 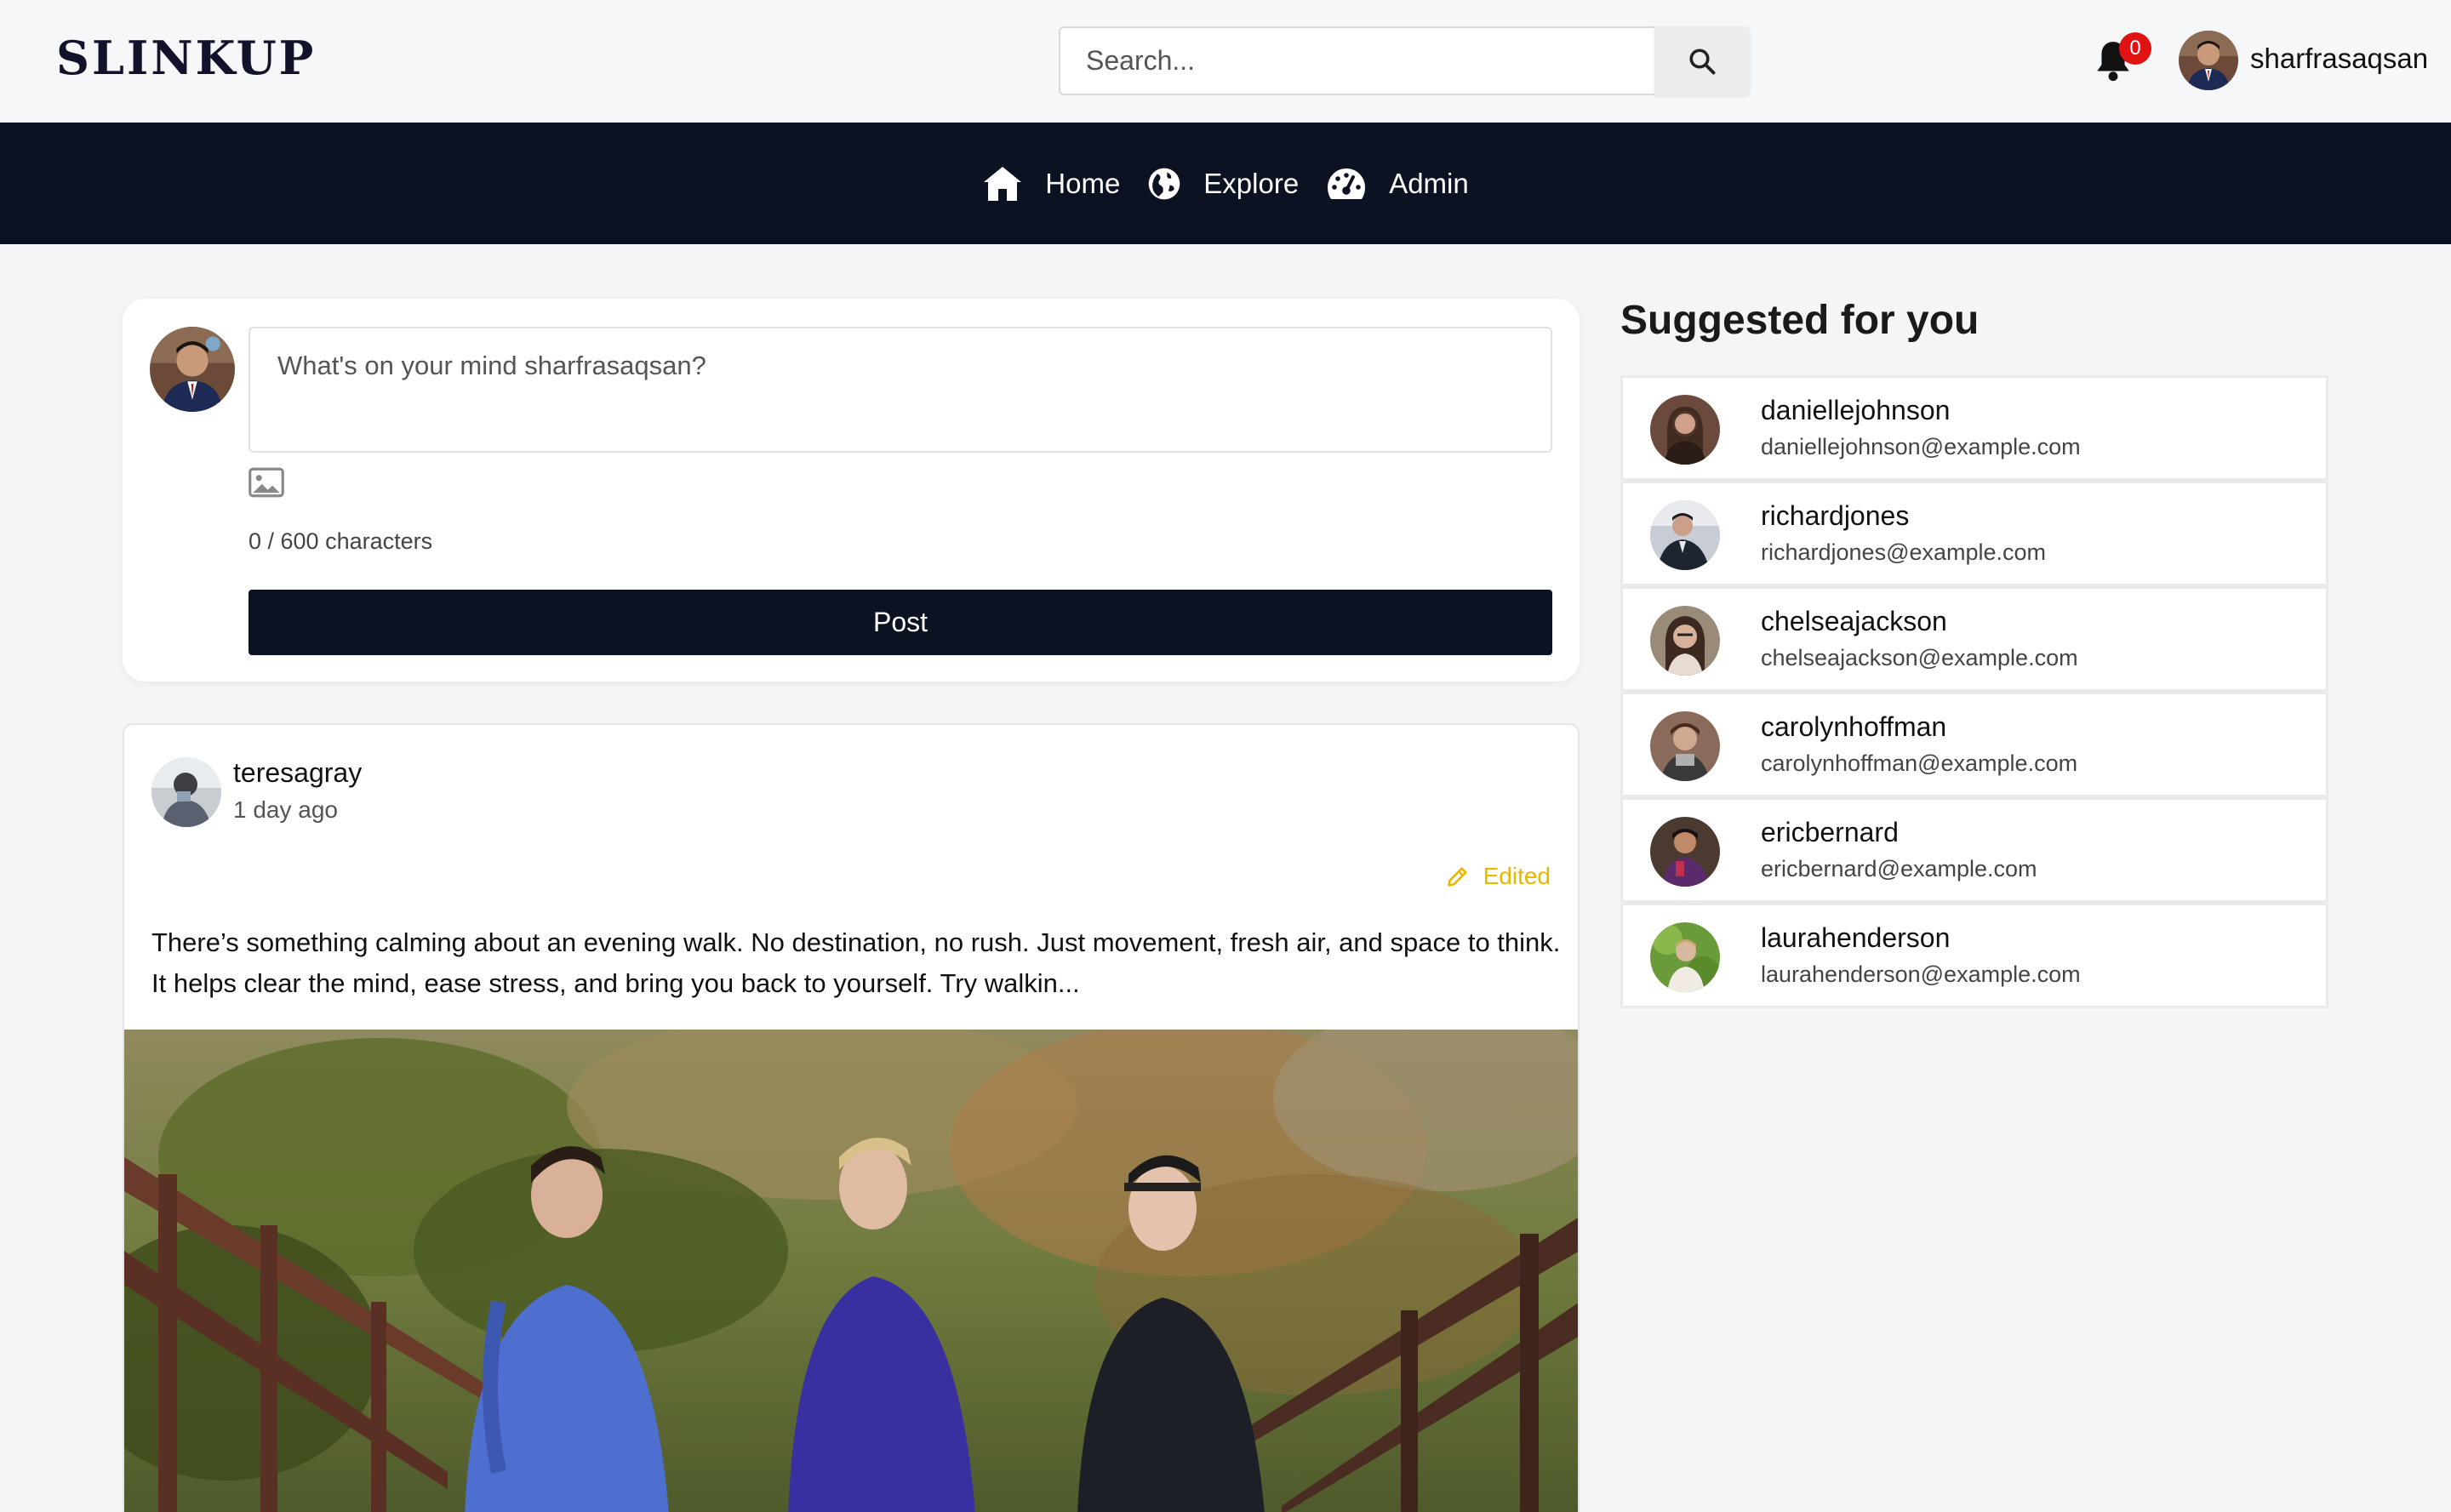 I want to click on list-item: richardjones richardjones@example.com, so click(x=1974, y=533).